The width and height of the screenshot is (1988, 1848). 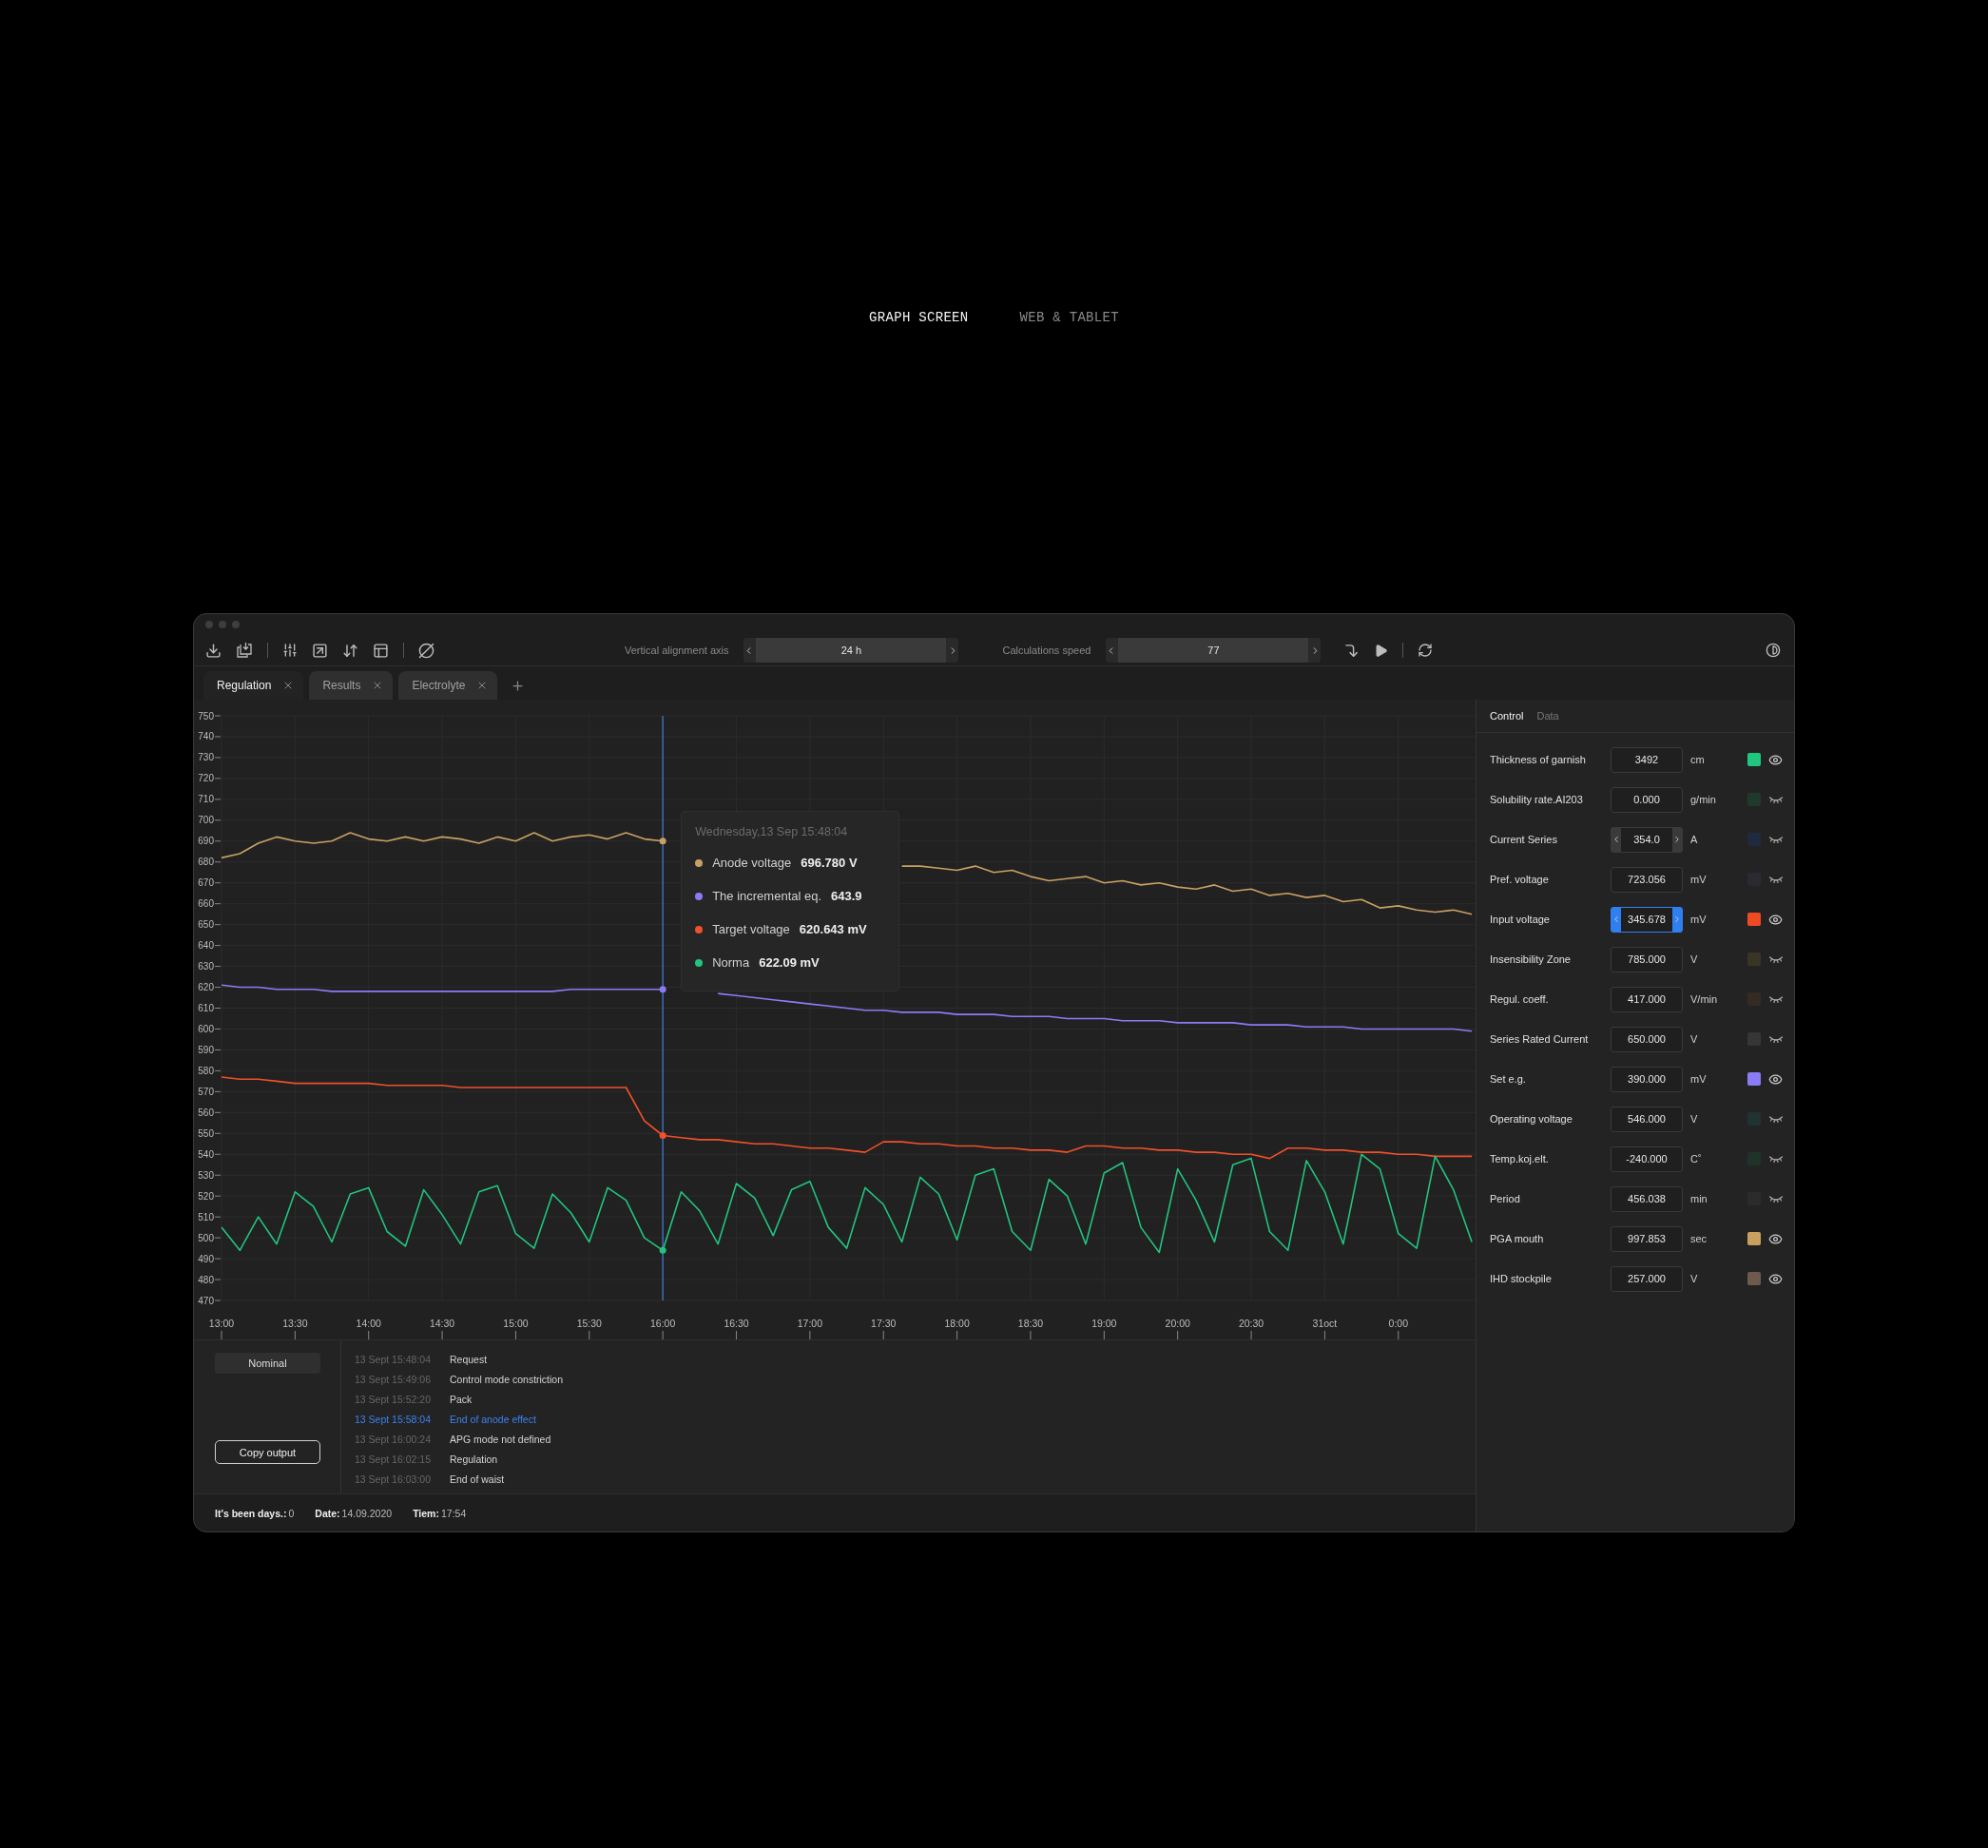 I want to click on panel-tab: Data, so click(x=1547, y=716).